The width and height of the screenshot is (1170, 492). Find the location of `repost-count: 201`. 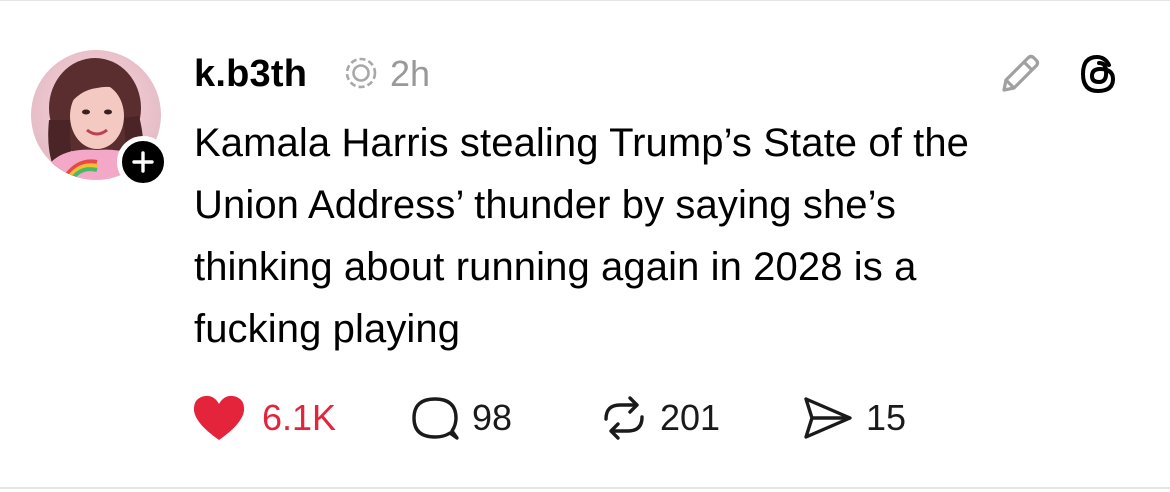

repost-count: 201 is located at coordinates (690, 417).